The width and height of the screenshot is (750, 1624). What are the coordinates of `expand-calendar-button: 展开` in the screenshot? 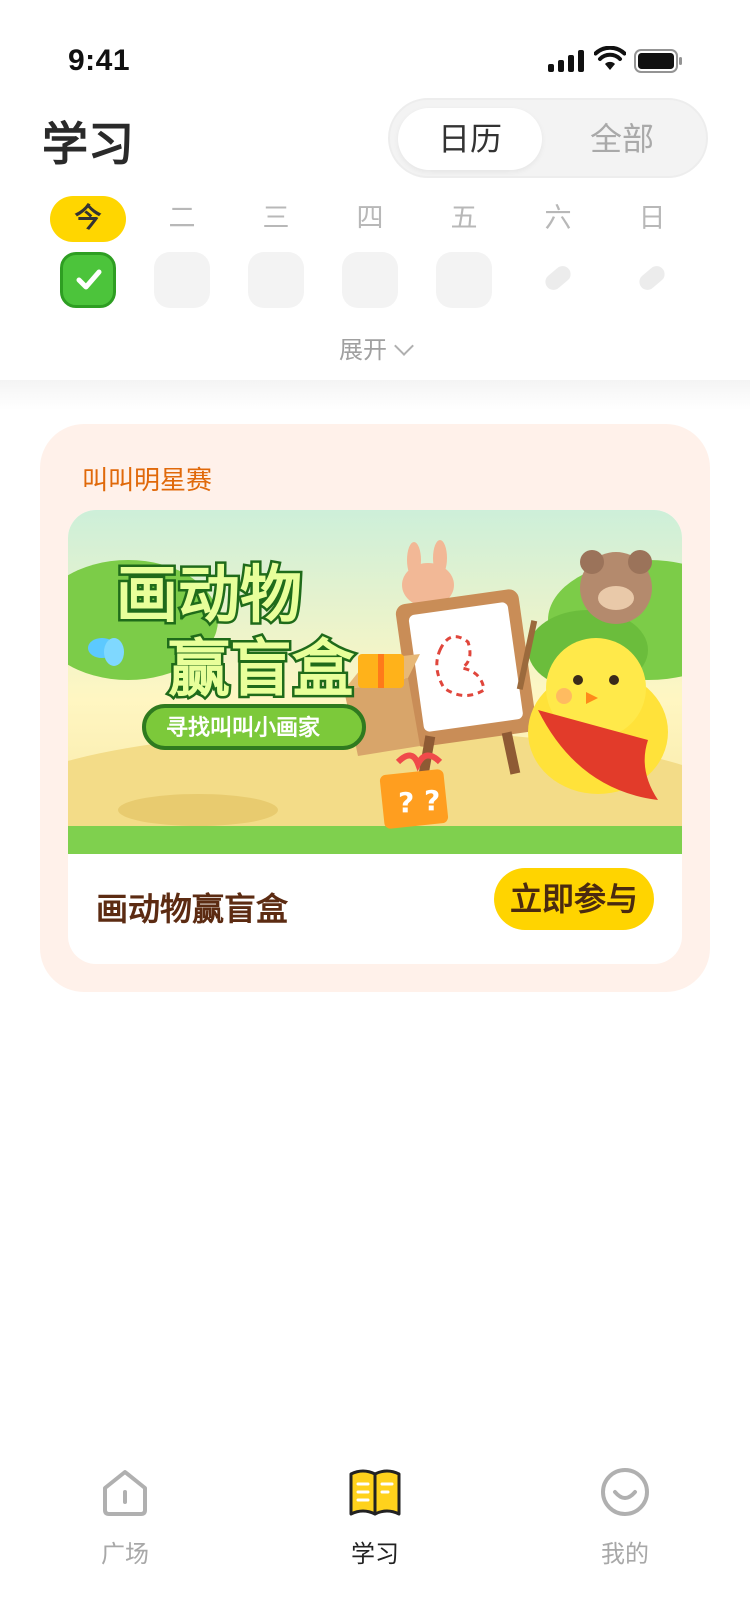 It's located at (375, 347).